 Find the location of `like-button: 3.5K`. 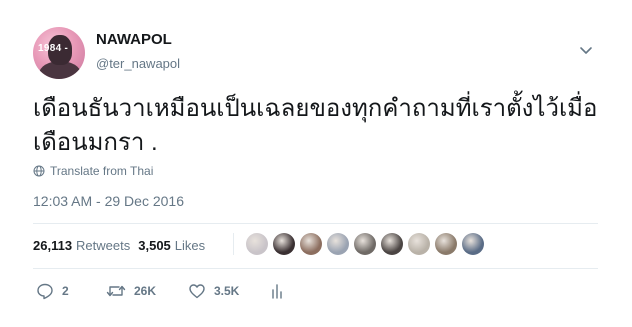

like-button: 3.5K is located at coordinates (229, 291).